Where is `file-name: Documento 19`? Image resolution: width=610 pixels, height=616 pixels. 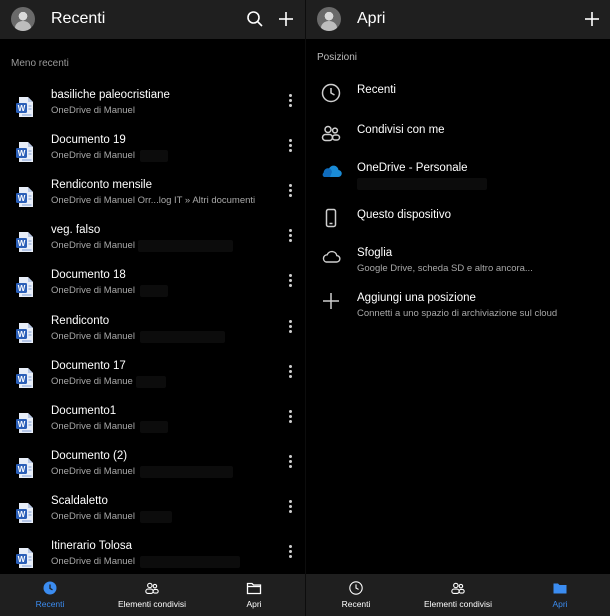 file-name: Documento 19 is located at coordinates (88, 140).